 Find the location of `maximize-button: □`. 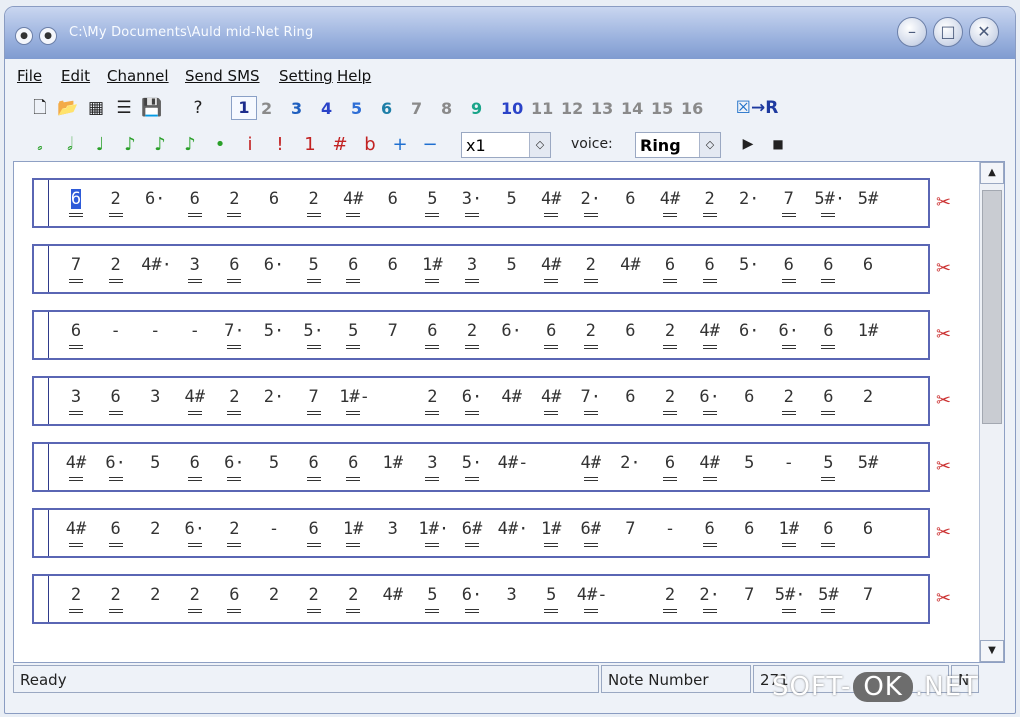

maximize-button: □ is located at coordinates (948, 32).